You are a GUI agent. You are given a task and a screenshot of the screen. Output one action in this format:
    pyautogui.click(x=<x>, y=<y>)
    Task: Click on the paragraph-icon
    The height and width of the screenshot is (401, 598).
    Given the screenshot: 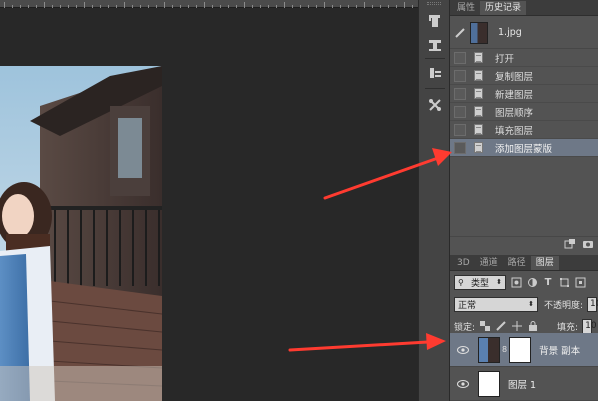 What is the action you would take?
    pyautogui.click(x=435, y=73)
    